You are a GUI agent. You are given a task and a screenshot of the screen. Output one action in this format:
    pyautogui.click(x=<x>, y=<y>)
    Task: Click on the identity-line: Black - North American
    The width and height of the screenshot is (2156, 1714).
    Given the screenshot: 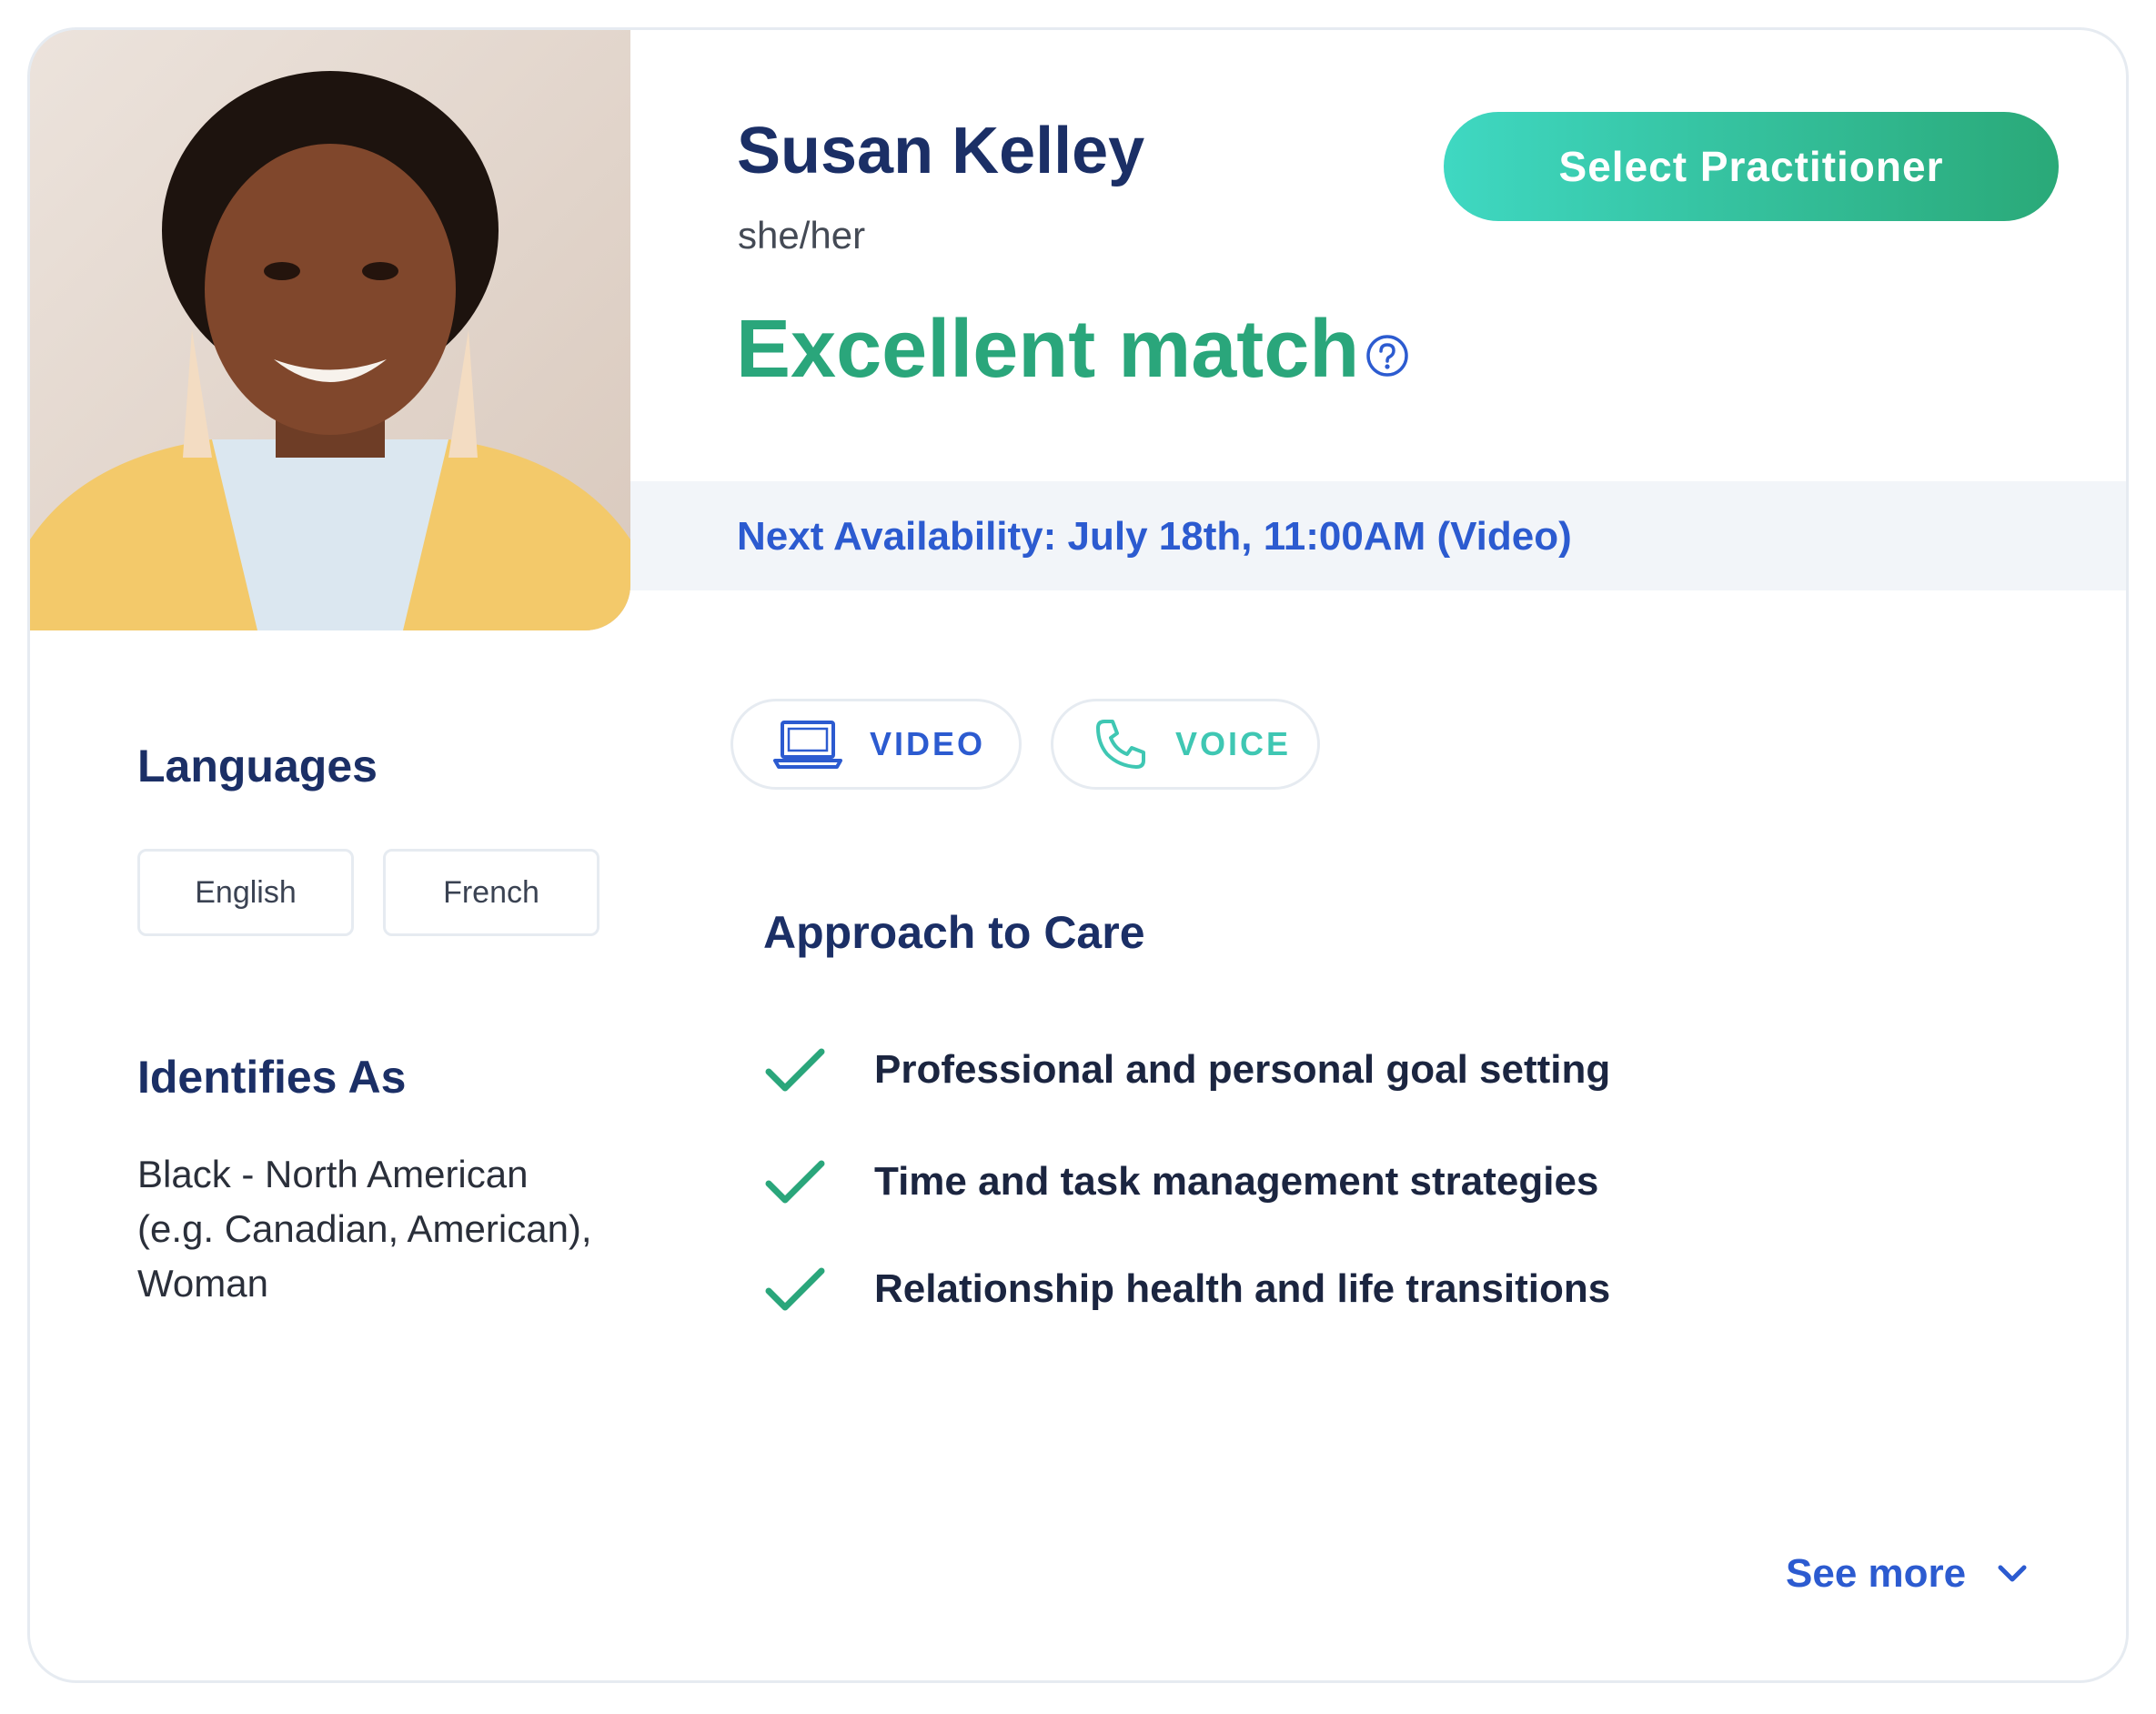 What is the action you would take?
    pyautogui.click(x=333, y=1174)
    